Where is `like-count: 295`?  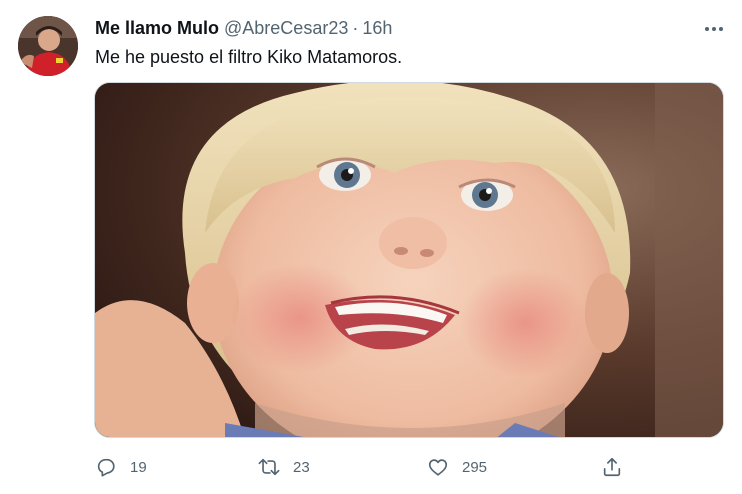
like-count: 295 is located at coordinates (475, 467).